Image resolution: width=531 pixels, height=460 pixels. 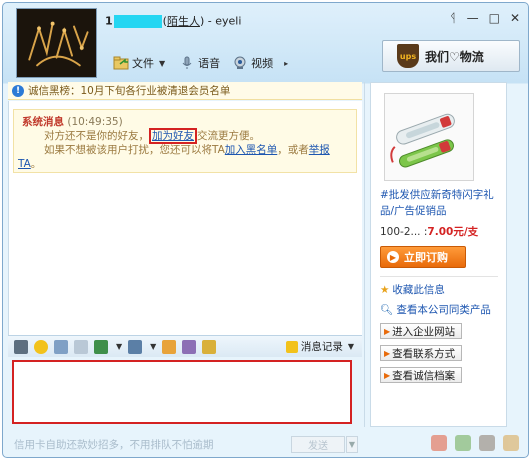 I want to click on voice-button: 语音, so click(x=199, y=63).